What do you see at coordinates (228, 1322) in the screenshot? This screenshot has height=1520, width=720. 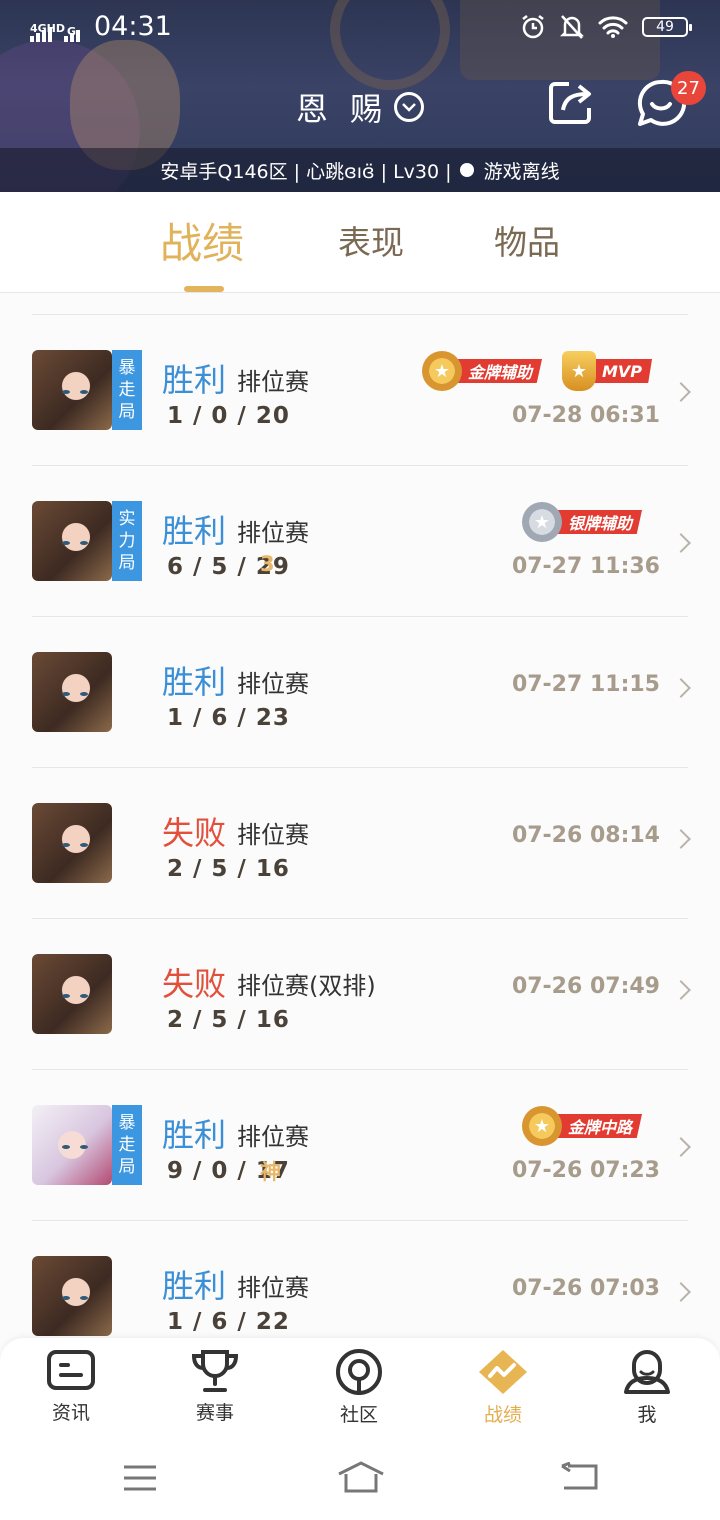 I see `match-kda: 1 / 6 / 22` at bounding box center [228, 1322].